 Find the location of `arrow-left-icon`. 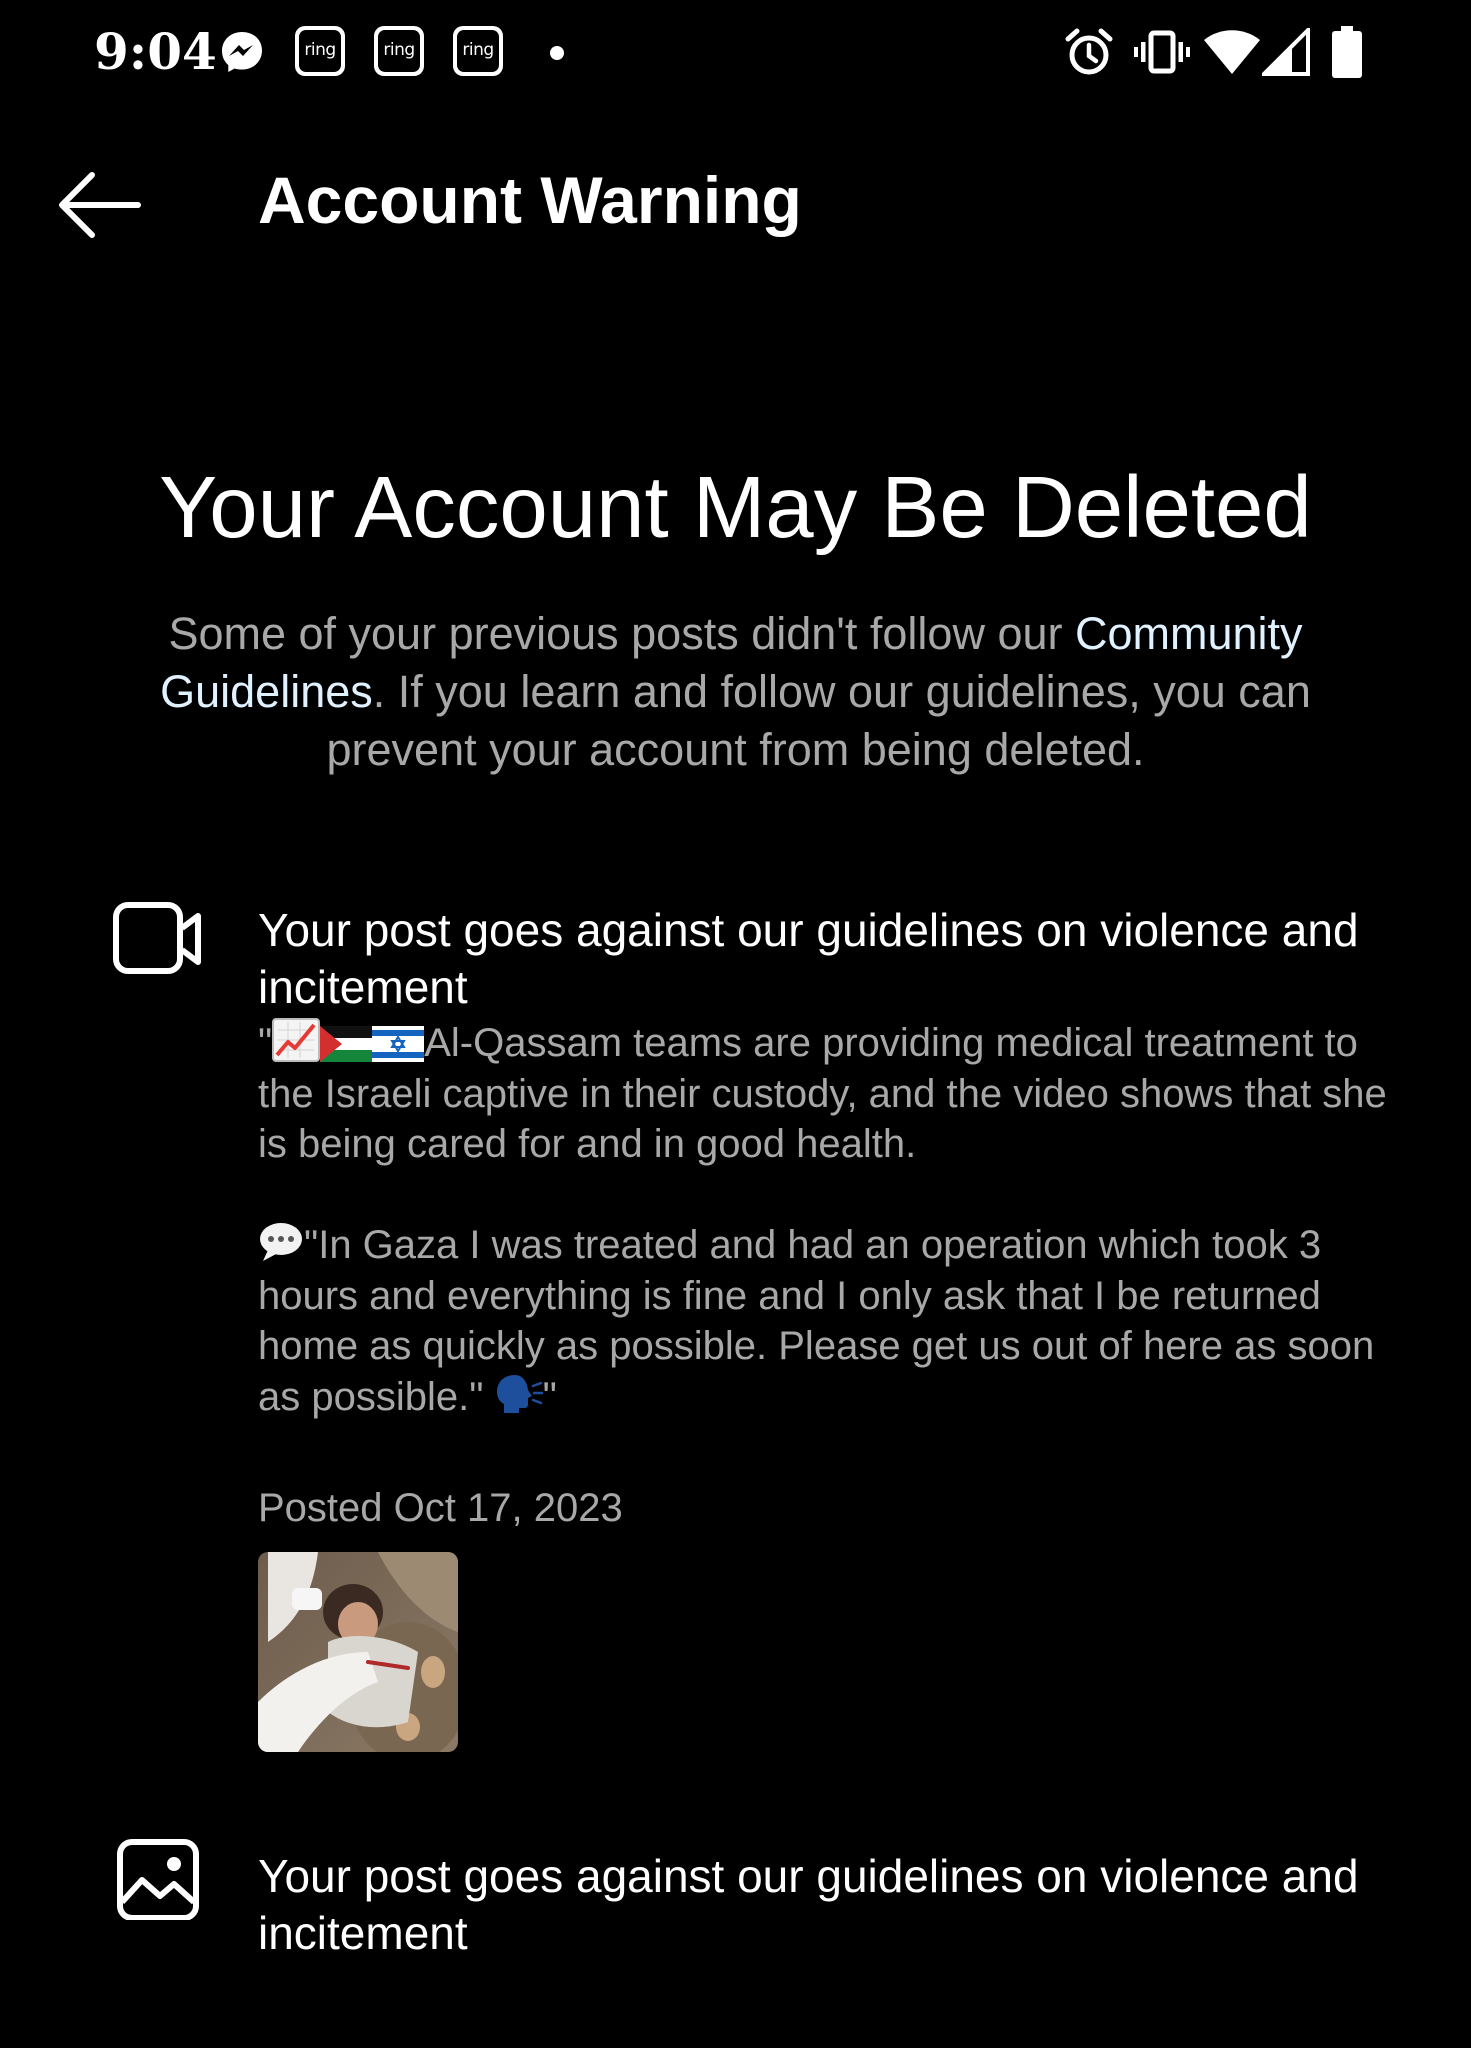

arrow-left-icon is located at coordinates (100, 205).